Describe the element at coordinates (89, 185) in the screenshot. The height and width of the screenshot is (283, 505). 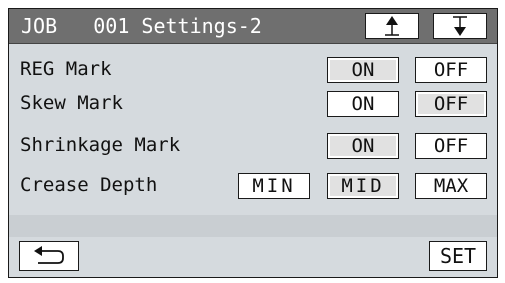
I see `crease-depth-label: Crease Depth` at that location.